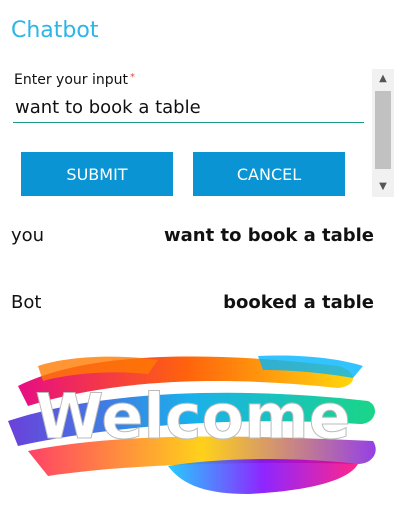  Describe the element at coordinates (192, 416) in the screenshot. I see `welcome-text: Welcome` at that location.